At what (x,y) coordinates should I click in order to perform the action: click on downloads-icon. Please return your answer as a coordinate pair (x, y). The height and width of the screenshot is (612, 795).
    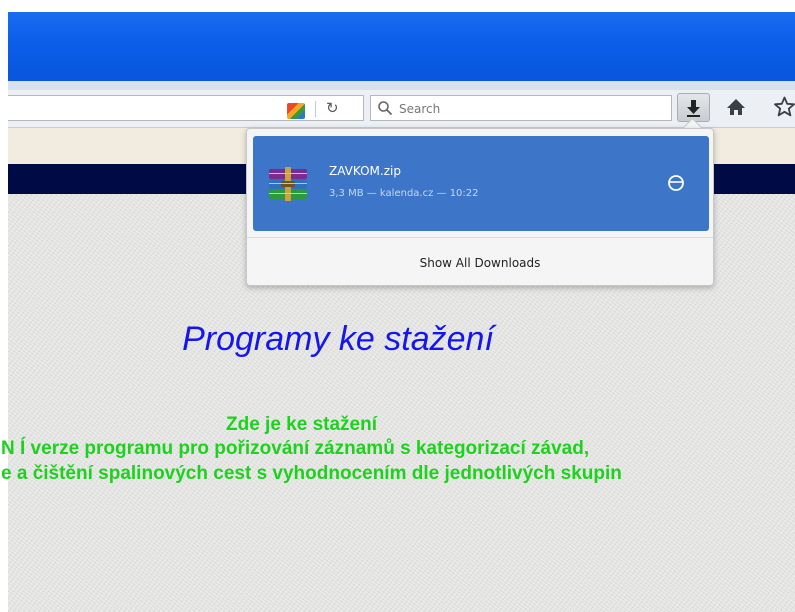
    Looking at the image, I should click on (693, 108).